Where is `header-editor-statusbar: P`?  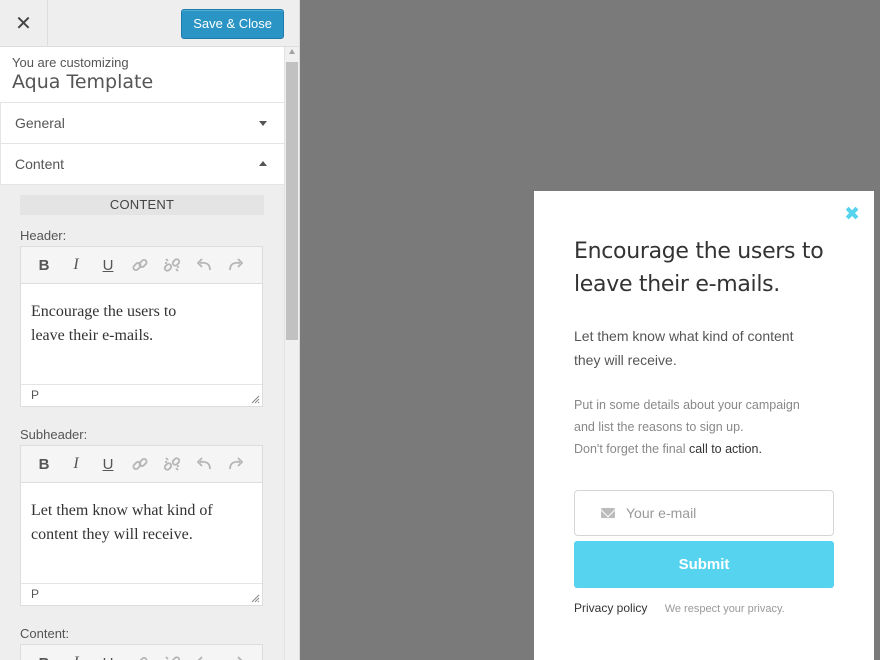 header-editor-statusbar: P is located at coordinates (141, 395).